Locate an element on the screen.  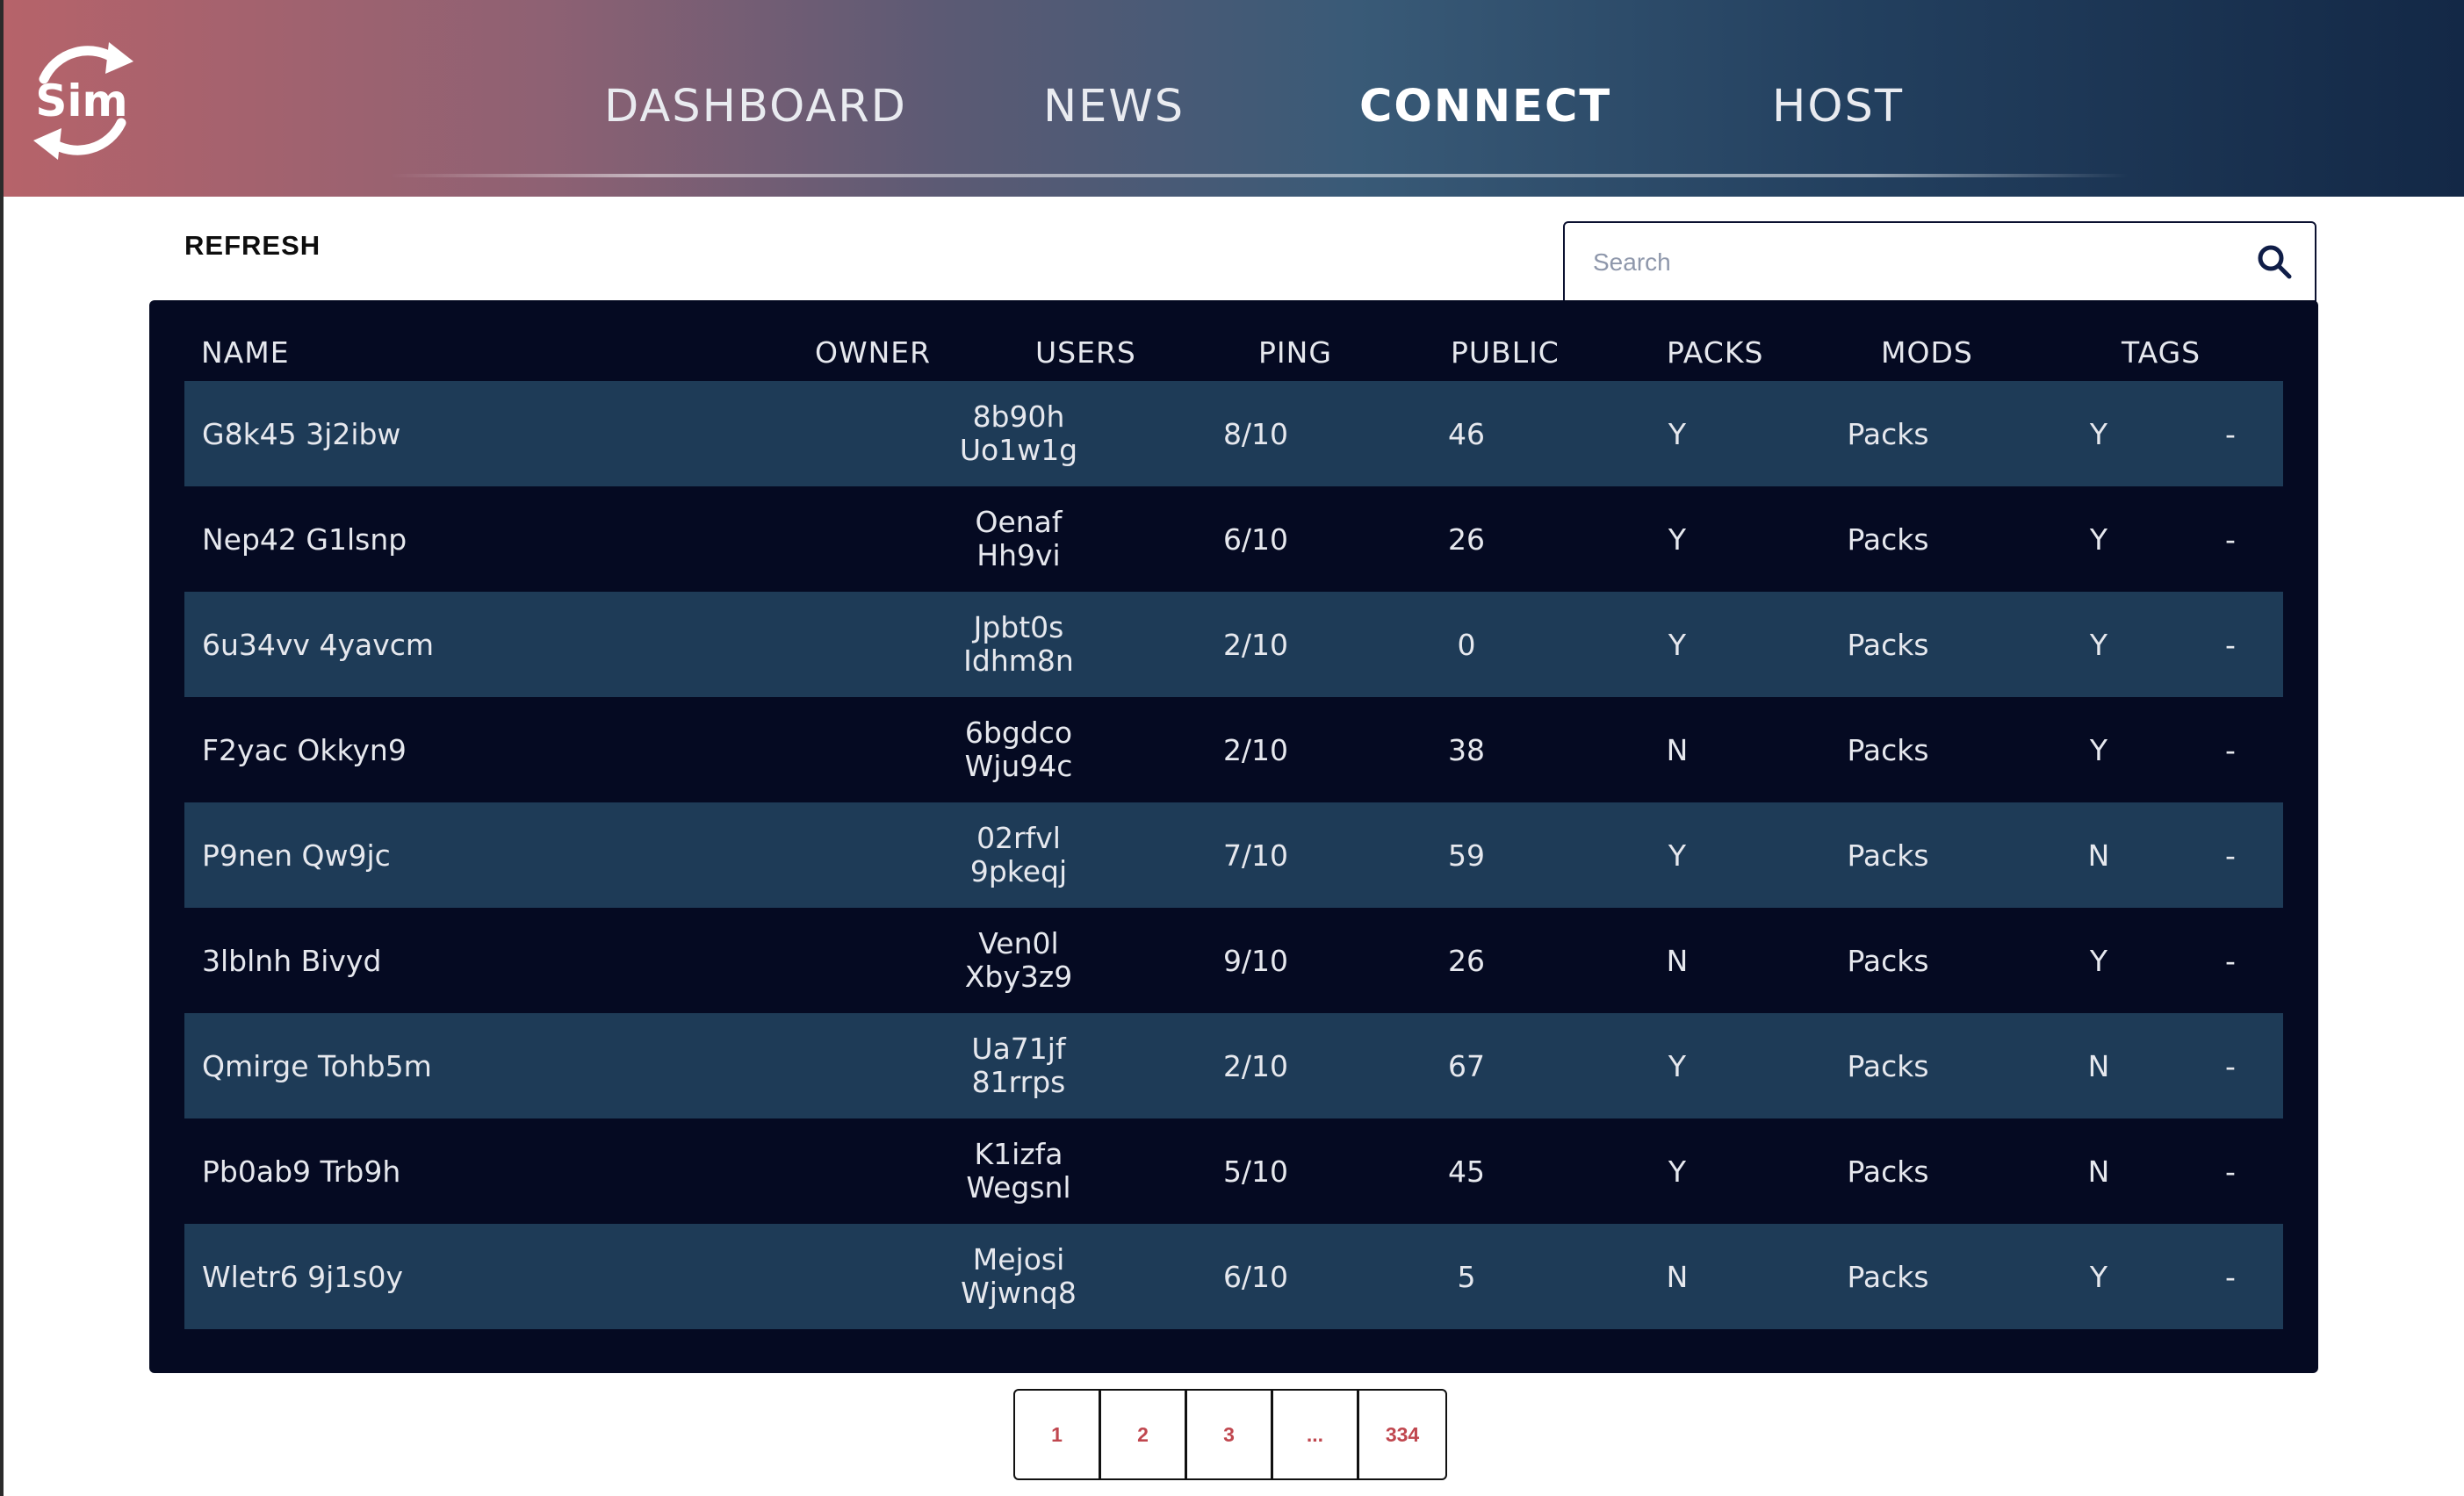
logo-text: Sim is located at coordinates (81, 101).